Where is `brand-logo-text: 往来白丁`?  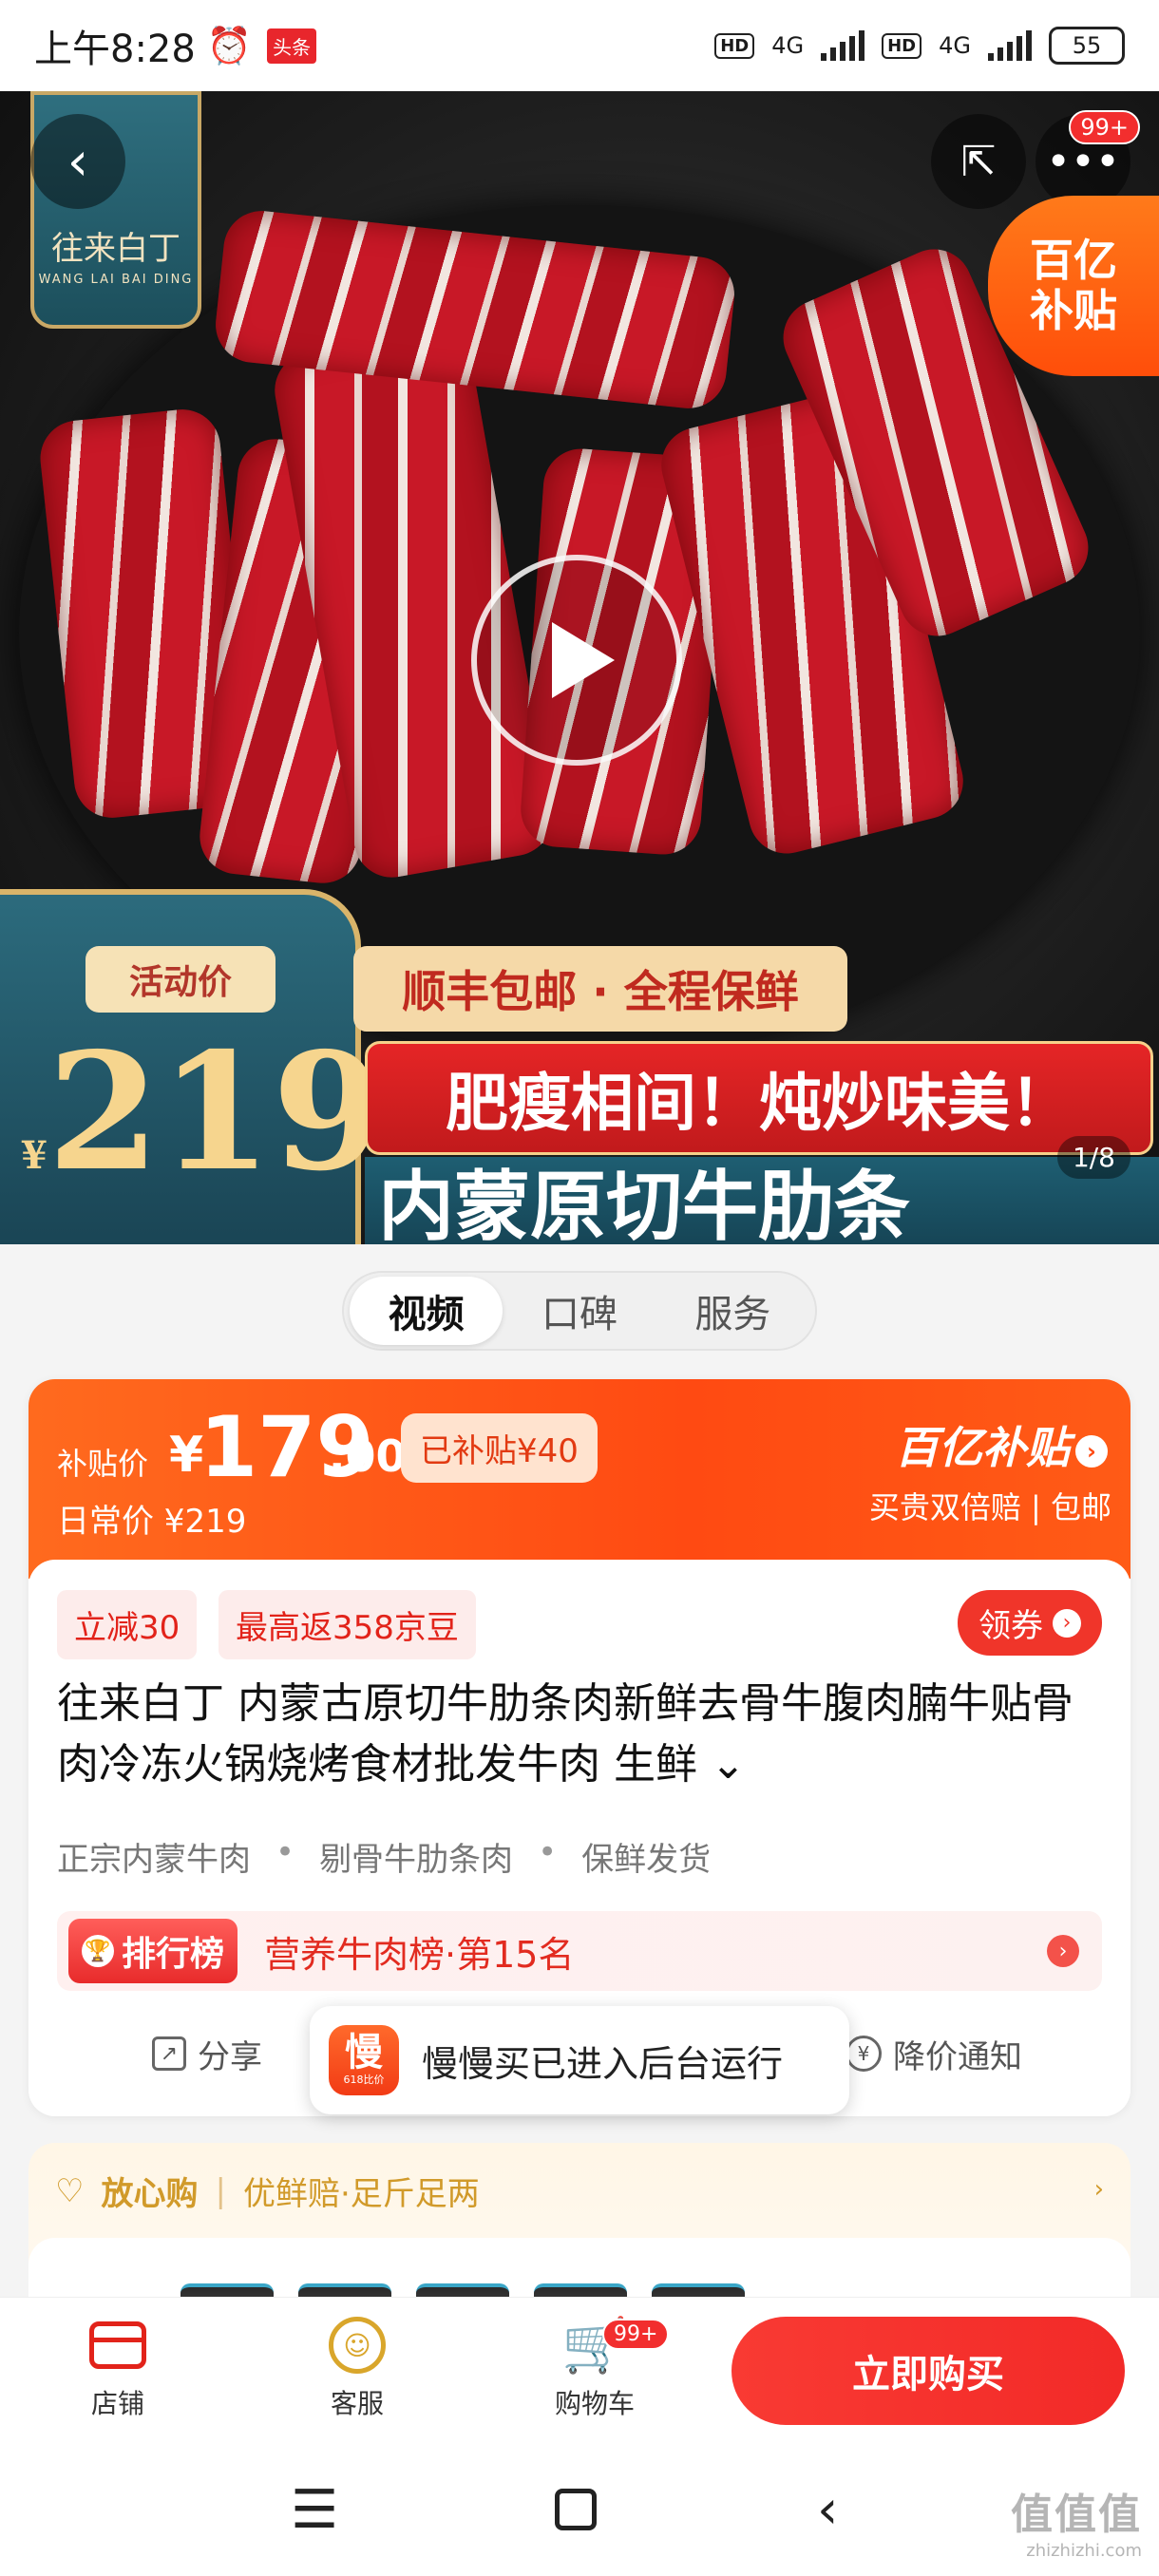 brand-logo-text: 往来白丁 is located at coordinates (115, 249).